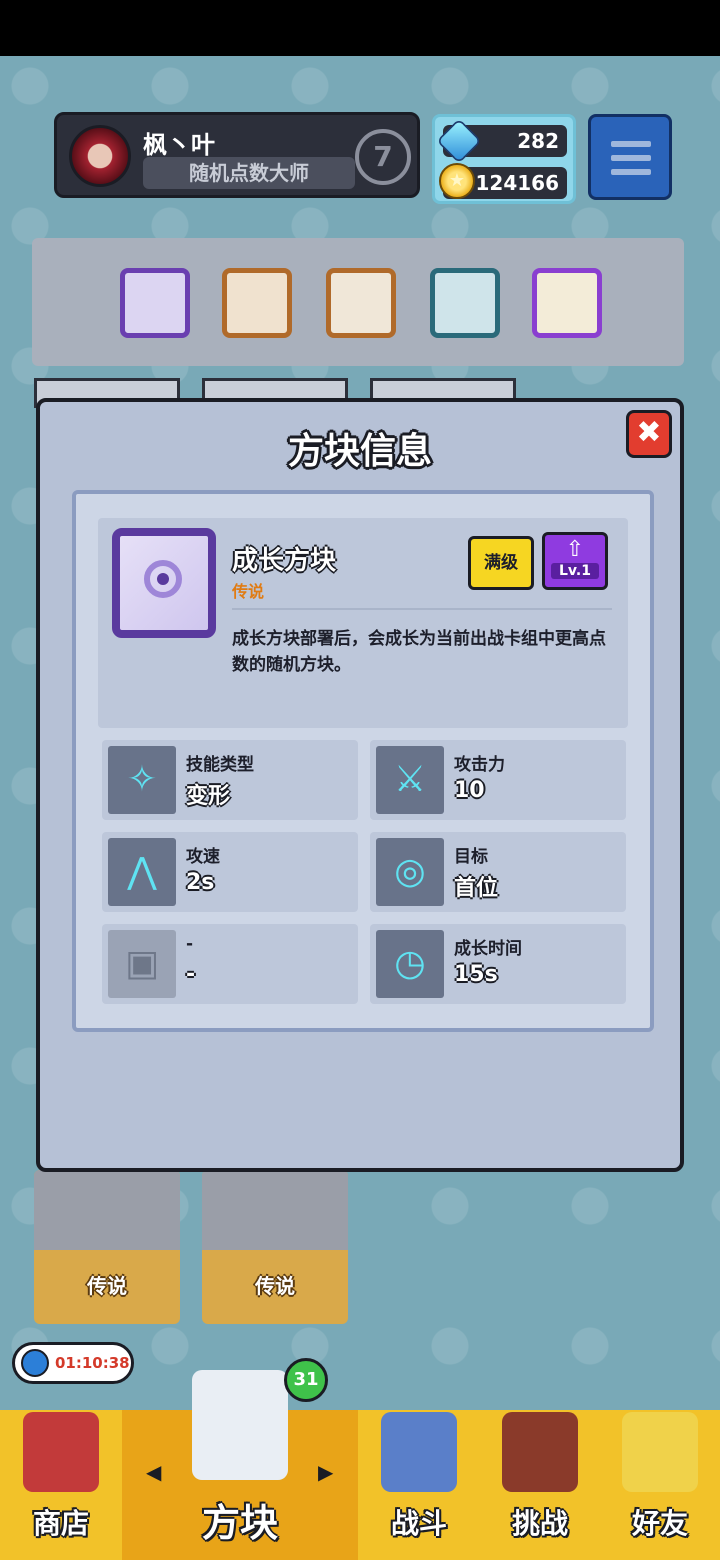 Image resolution: width=720 pixels, height=1560 pixels. I want to click on stat-label: 技能类型, so click(220, 765).